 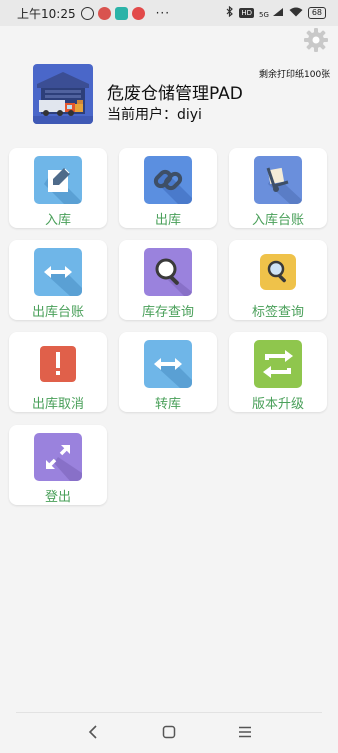 What do you see at coordinates (57, 220) in the screenshot?
I see `menu-label: 入库` at bounding box center [57, 220].